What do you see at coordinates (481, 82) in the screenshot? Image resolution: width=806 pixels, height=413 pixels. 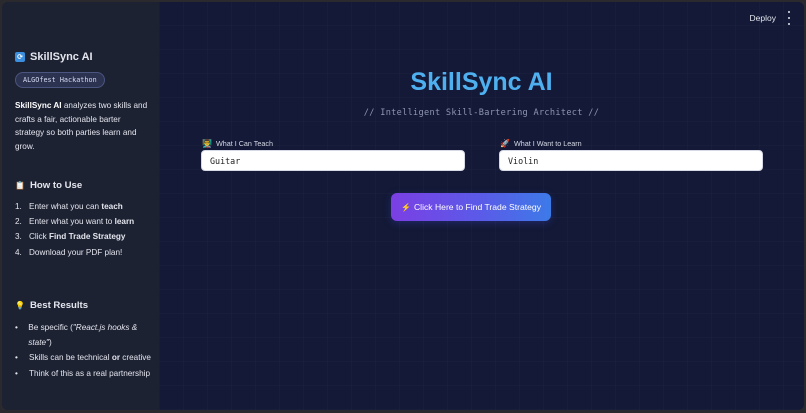 I see `page-title: SkillSync AI` at bounding box center [481, 82].